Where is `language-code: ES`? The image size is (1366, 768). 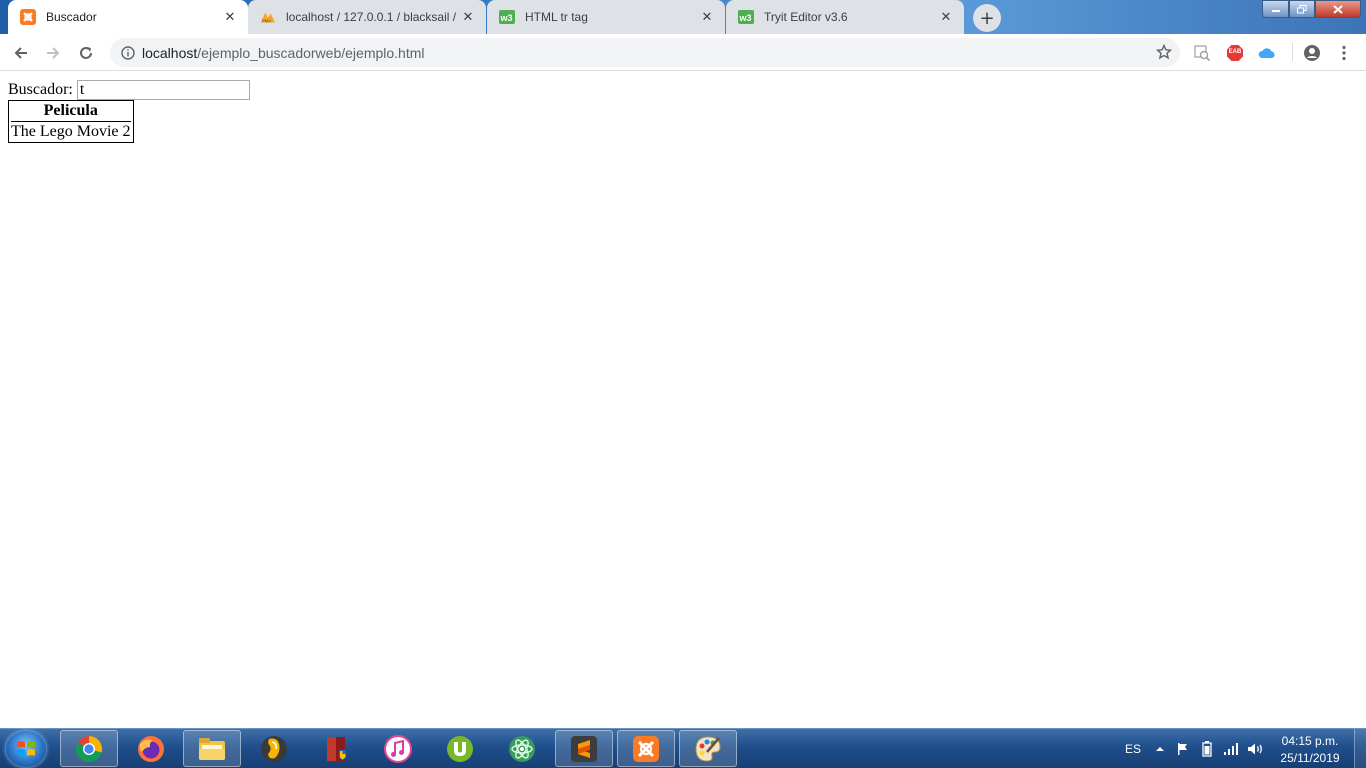
language-code: ES is located at coordinates (1133, 749).